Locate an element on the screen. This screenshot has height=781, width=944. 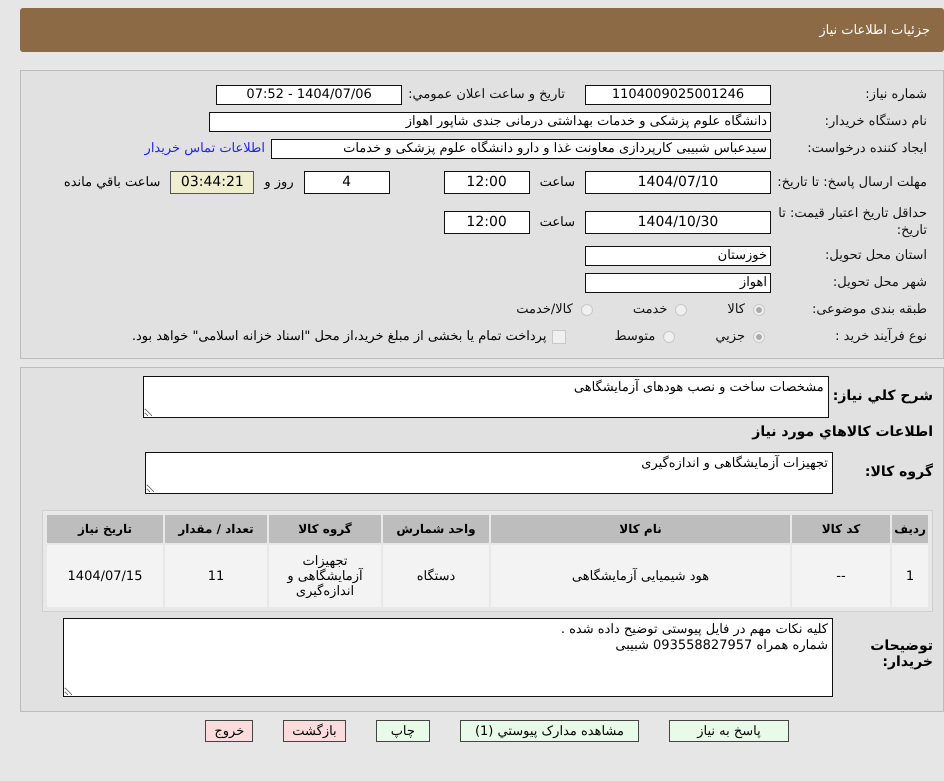
input-field: 4 is located at coordinates (347, 182).